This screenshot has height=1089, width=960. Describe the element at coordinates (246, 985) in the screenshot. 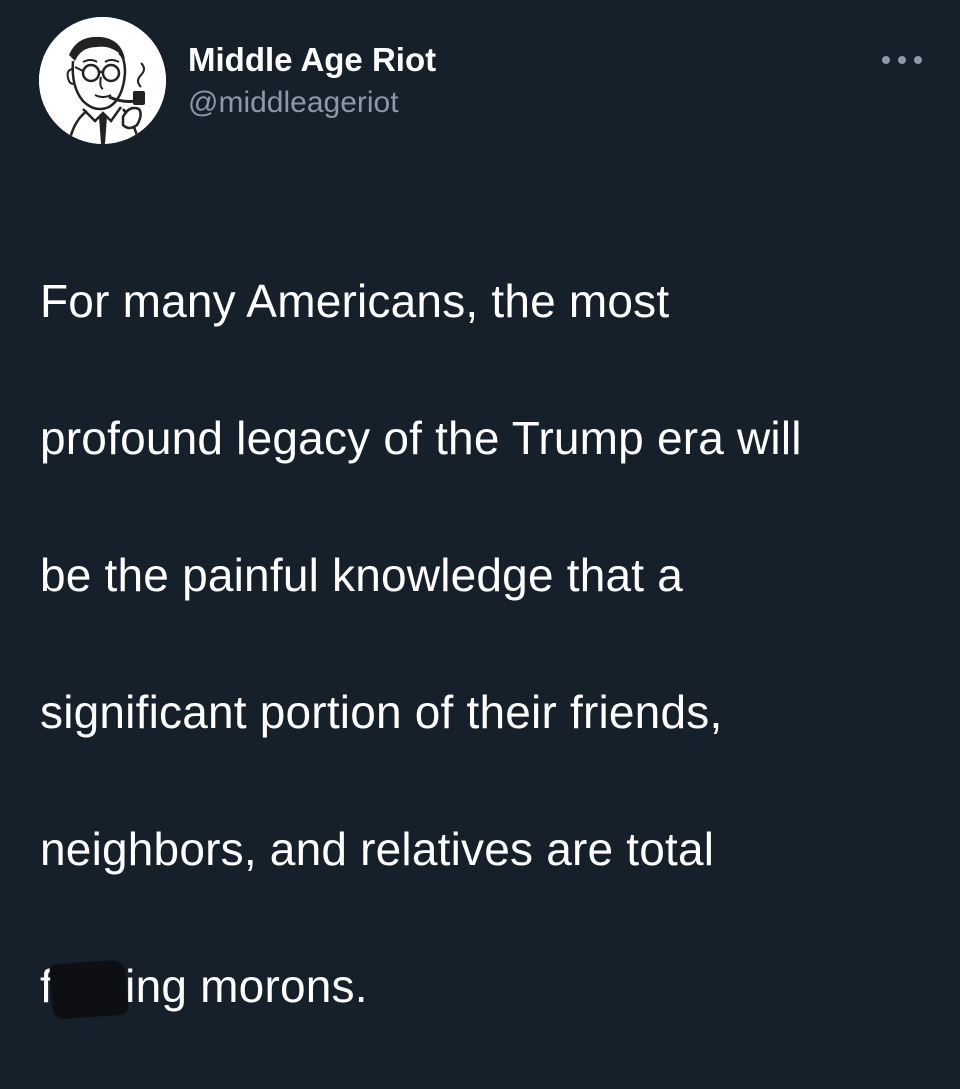

I see `tweet-text-suffix: ing morons.` at that location.